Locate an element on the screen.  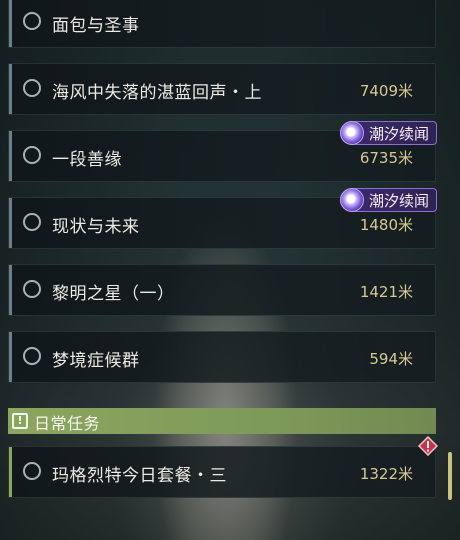
quest-title: 海风中失落的湛蓝回声・上 is located at coordinates (157, 93).